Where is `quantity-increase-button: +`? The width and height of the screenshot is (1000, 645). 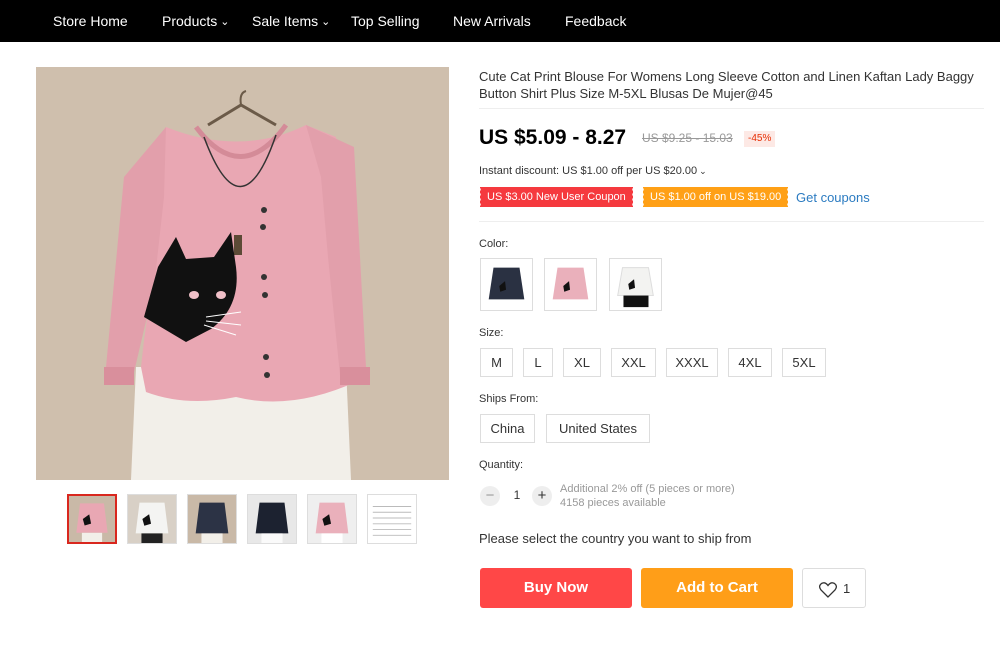
quantity-increase-button: + is located at coordinates (542, 496).